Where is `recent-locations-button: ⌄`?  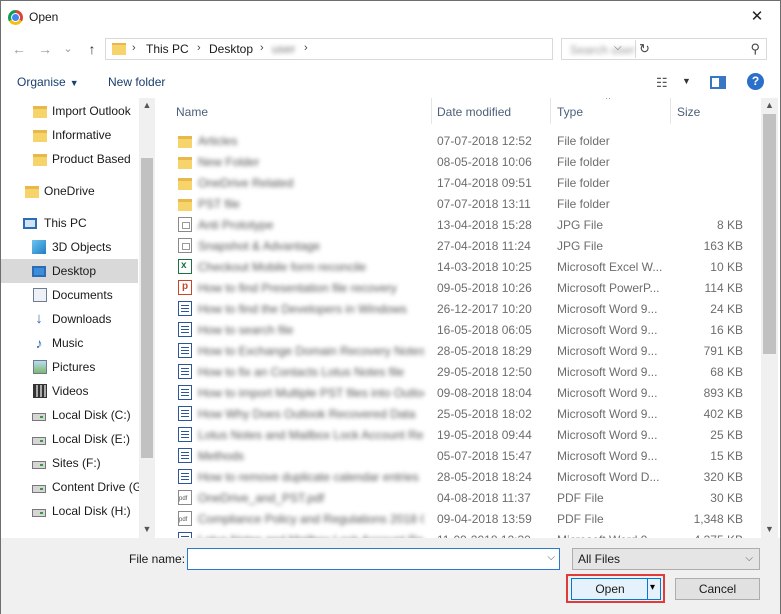
recent-locations-button: ⌄ is located at coordinates (68, 49).